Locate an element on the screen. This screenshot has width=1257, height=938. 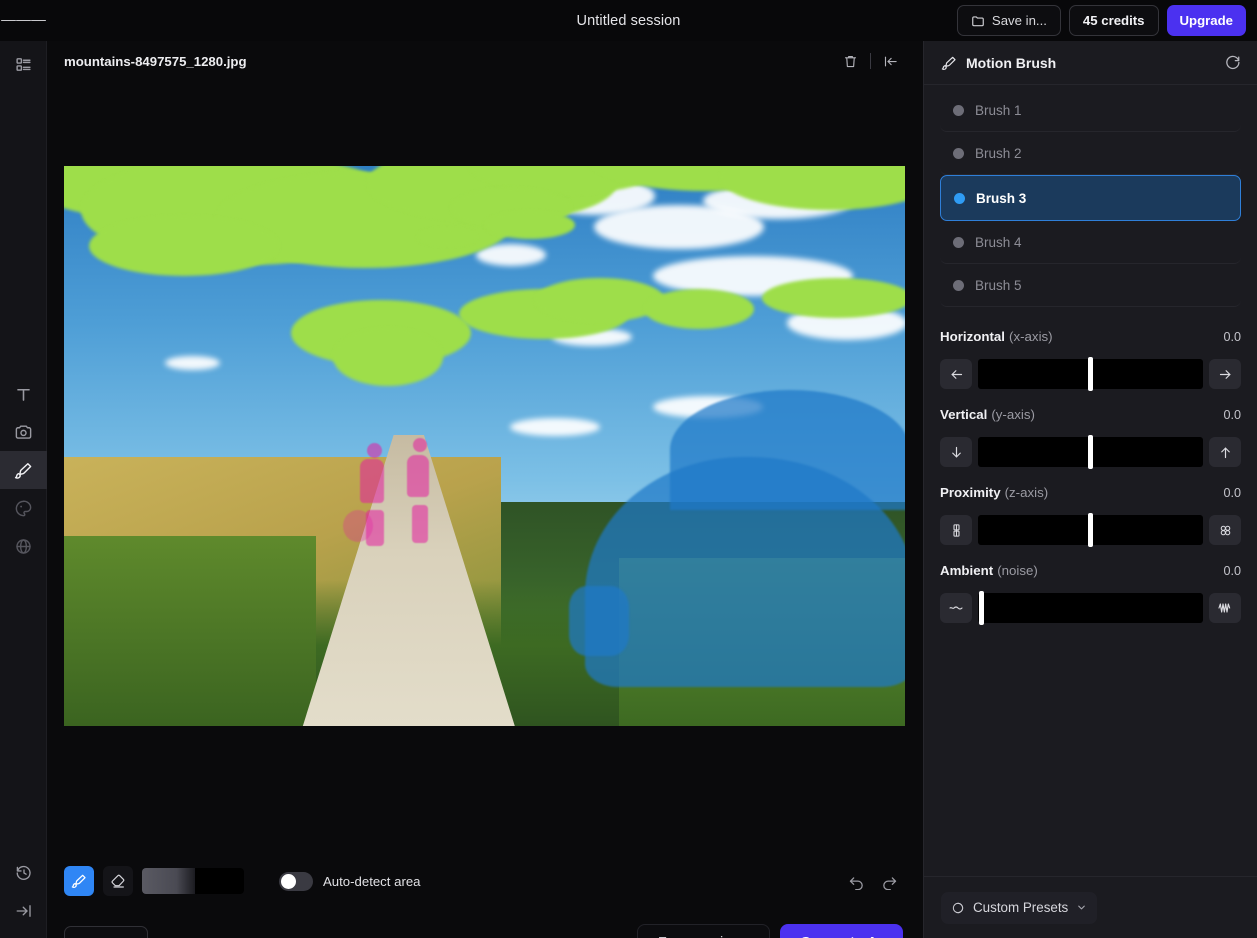
file-actions is located at coordinates (870, 61).